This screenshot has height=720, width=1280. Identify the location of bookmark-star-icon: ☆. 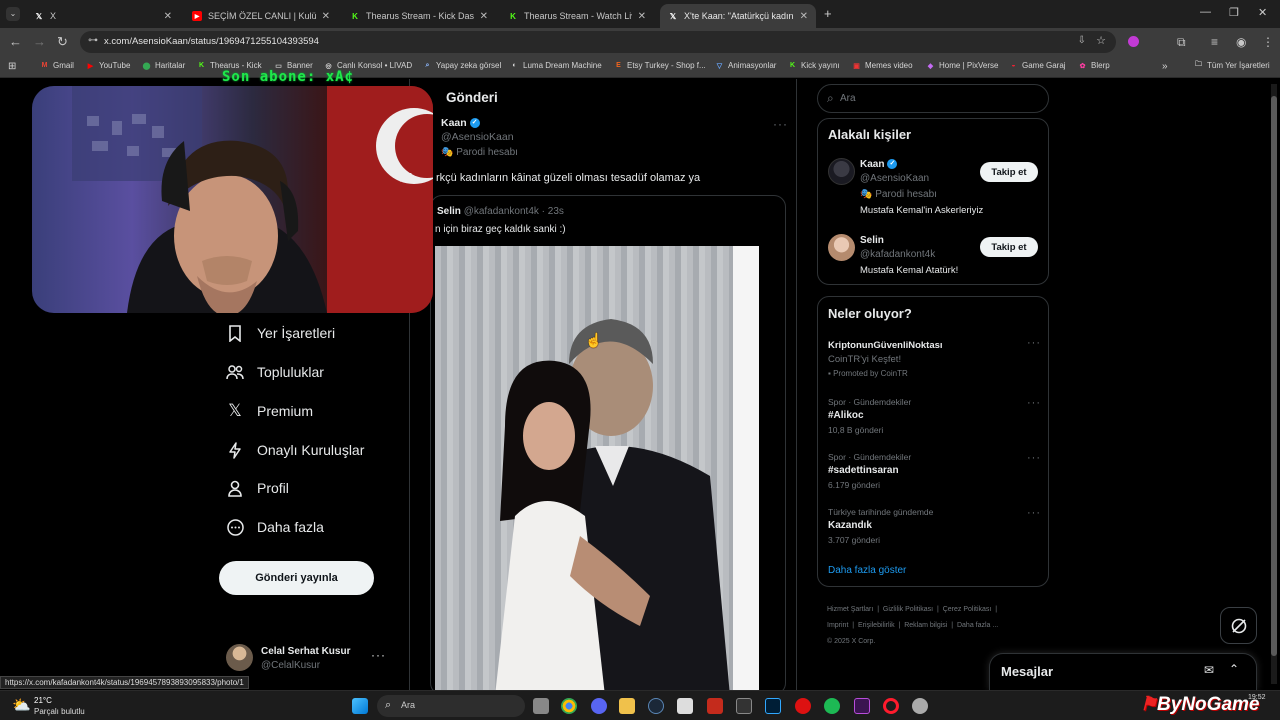
(1101, 40).